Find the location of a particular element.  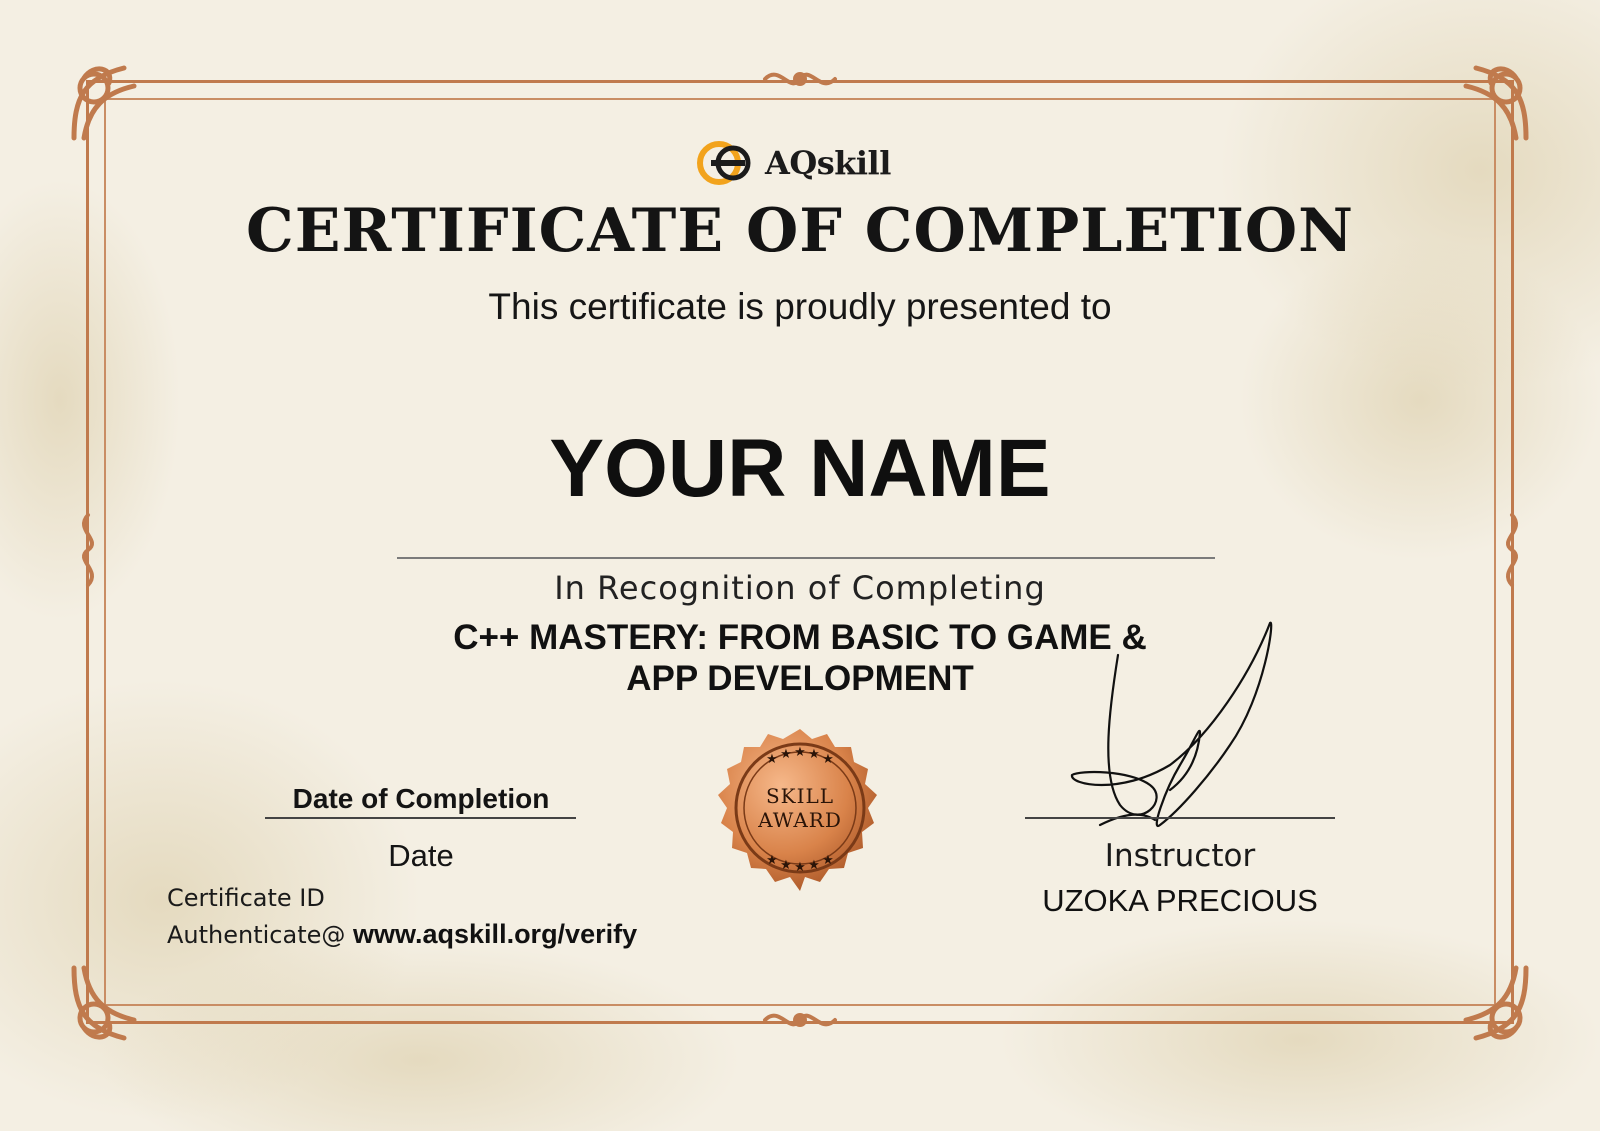

instructor-label: Instructor is located at coordinates (1180, 856).